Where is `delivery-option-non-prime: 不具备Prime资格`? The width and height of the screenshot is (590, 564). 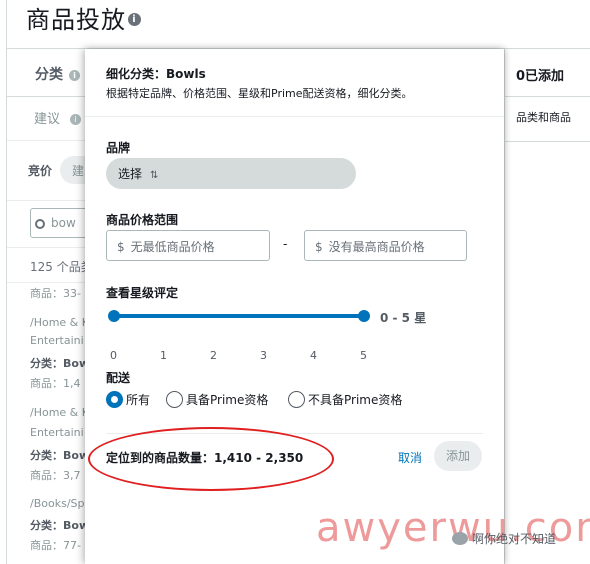 delivery-option-non-prime: 不具备Prime资格 is located at coordinates (345, 399).